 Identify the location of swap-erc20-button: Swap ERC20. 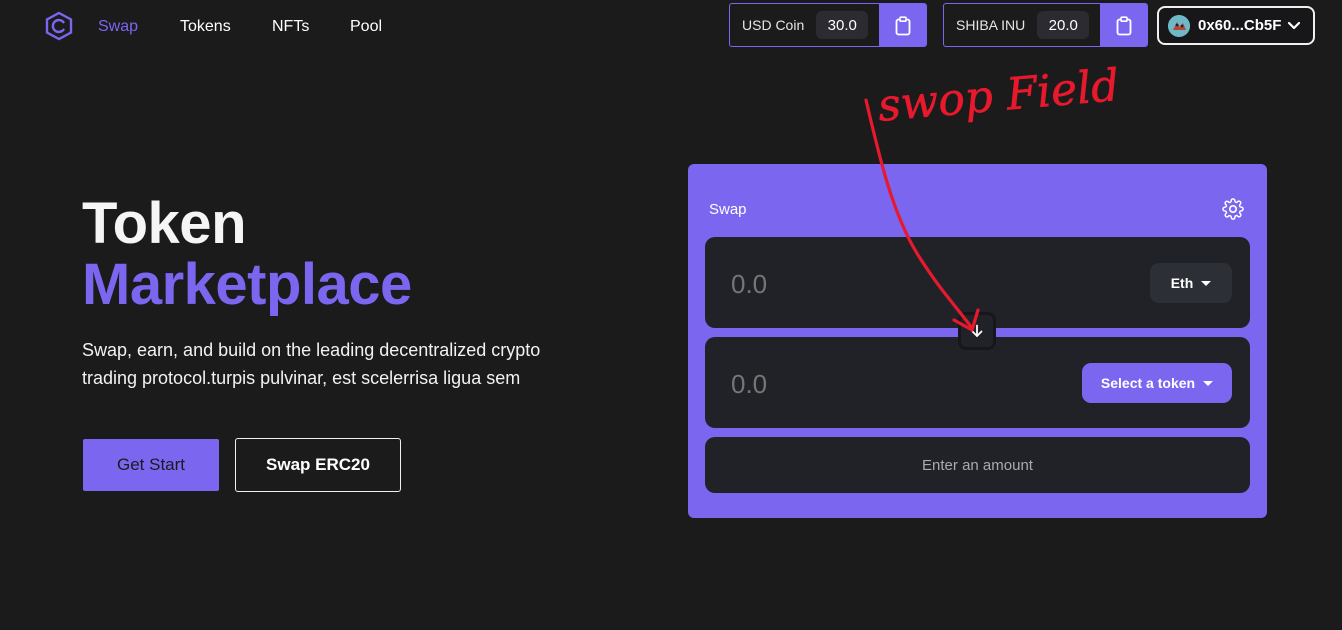
(318, 465).